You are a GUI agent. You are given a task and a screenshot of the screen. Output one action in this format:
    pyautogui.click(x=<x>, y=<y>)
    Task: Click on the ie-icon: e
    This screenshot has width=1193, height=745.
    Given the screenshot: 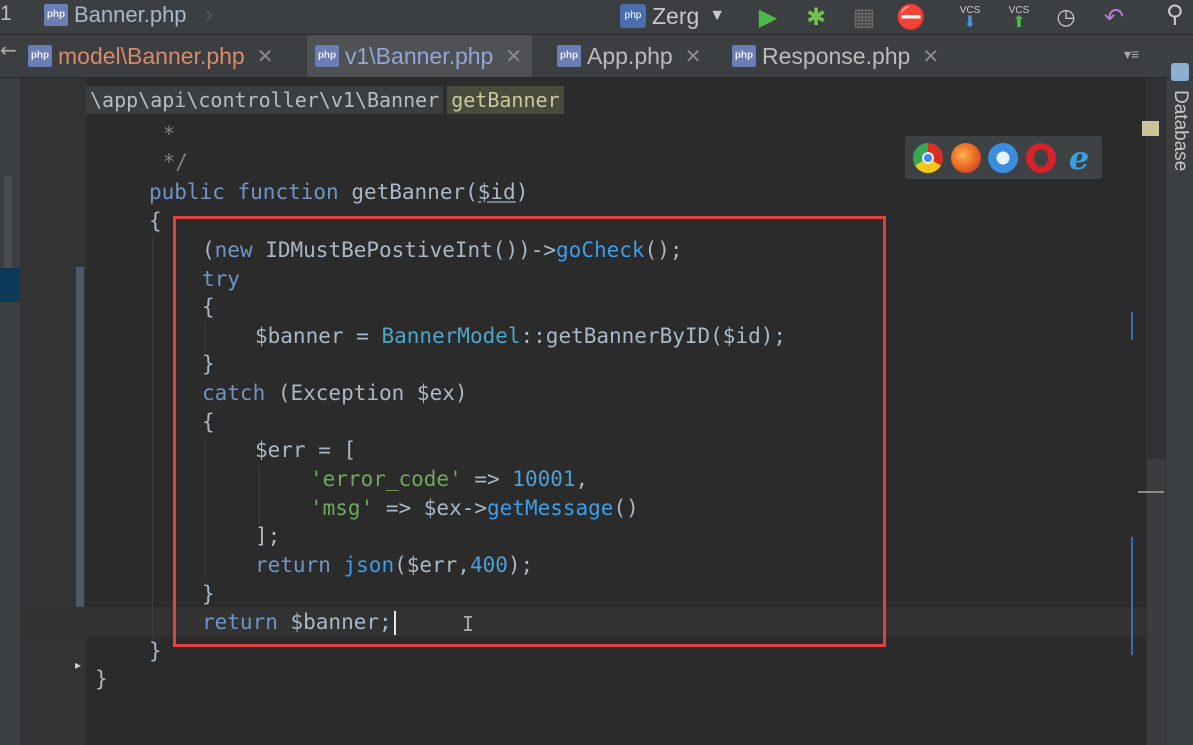 What is the action you would take?
    pyautogui.click(x=1079, y=158)
    